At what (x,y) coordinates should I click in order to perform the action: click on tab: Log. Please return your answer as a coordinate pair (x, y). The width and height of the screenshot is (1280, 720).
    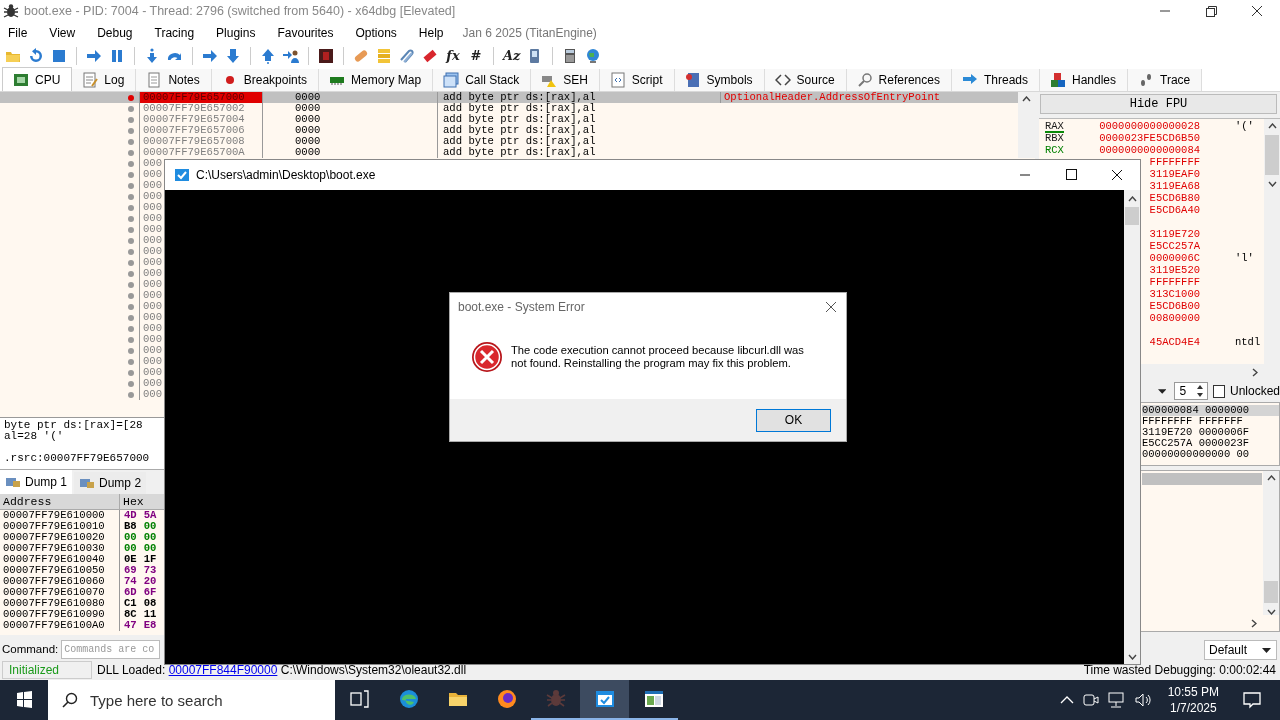
    Looking at the image, I should click on (104, 80).